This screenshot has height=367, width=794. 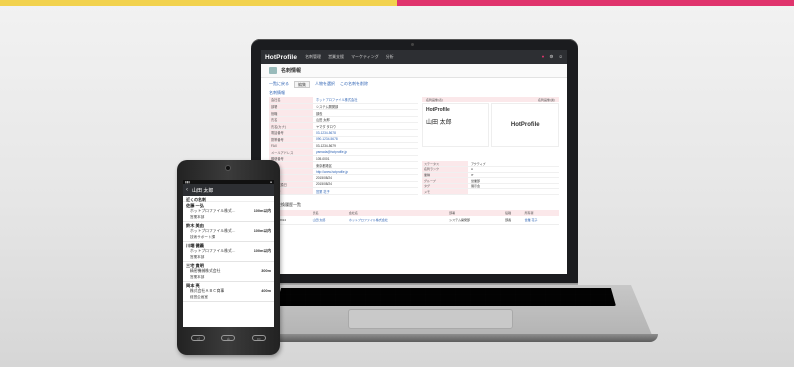 I want to click on phone-header-title: 山田 太郎, so click(x=203, y=190).